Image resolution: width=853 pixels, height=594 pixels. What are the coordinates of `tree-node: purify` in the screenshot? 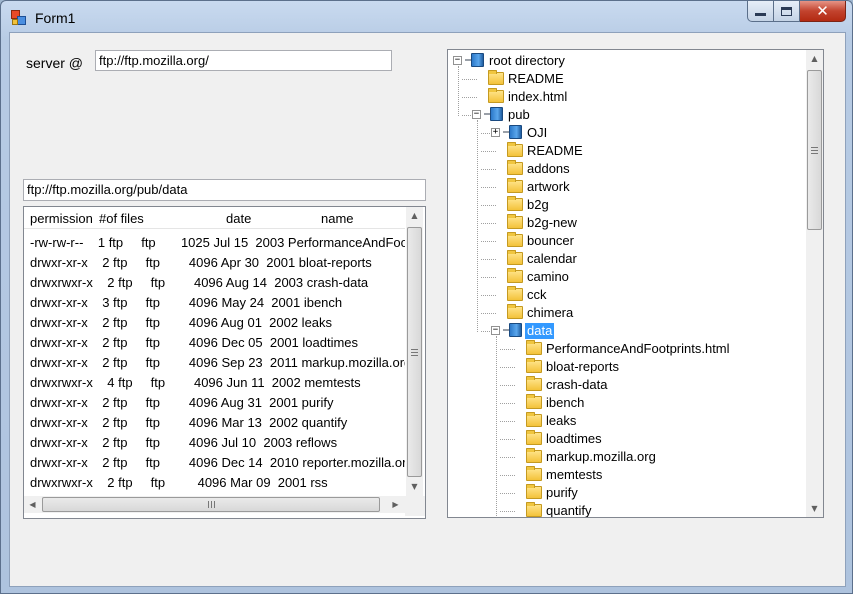 It's located at (626, 493).